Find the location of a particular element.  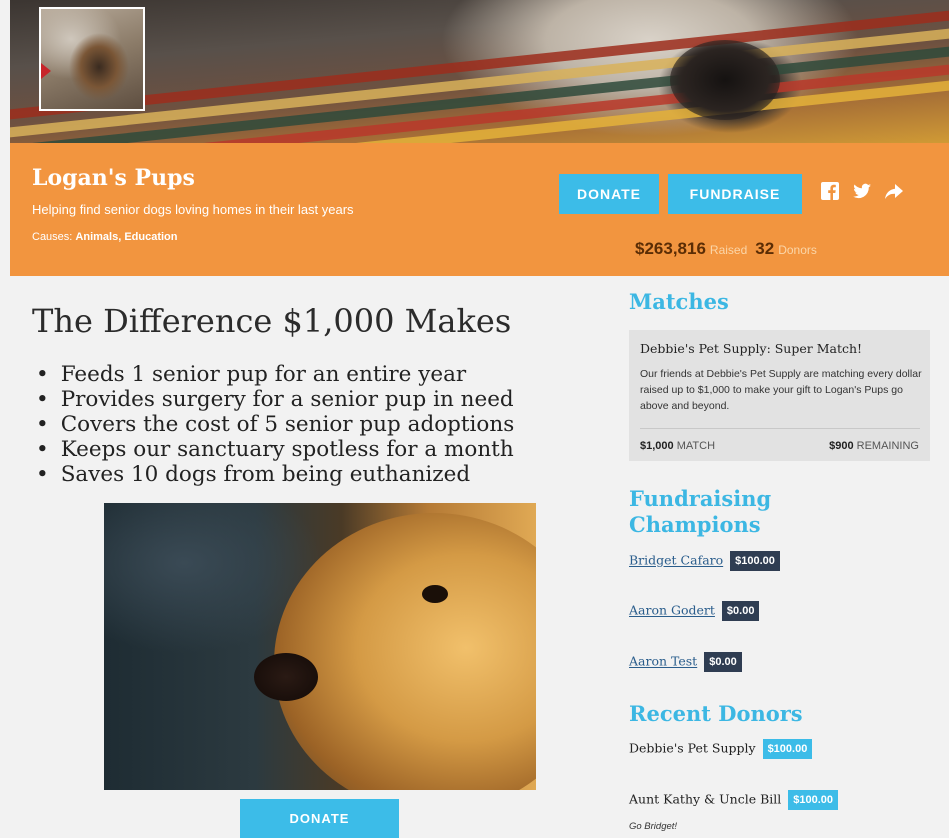

list-item: Feeds 1 senior pup for an entire year is located at coordinates (275, 374).